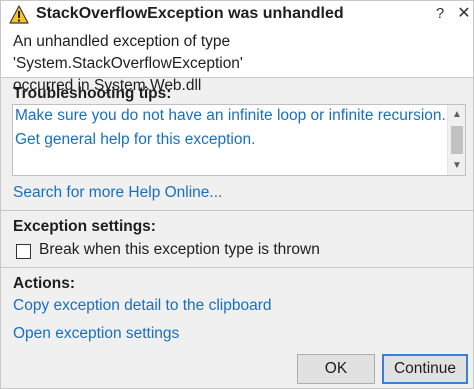 This screenshot has height=389, width=474. I want to click on scroll-down-arrow-icon: ▼, so click(457, 166).